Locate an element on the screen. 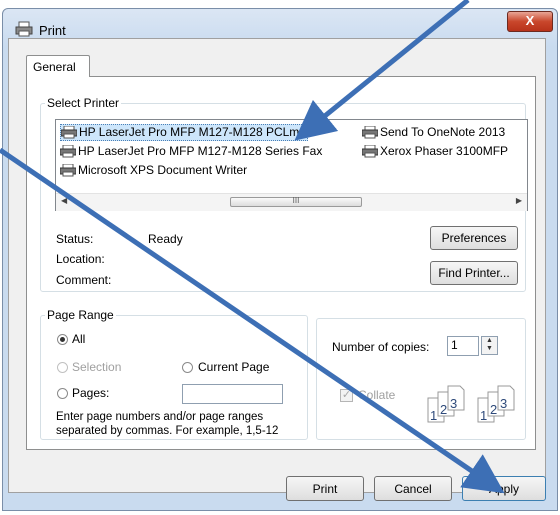 This screenshot has height=515, width=560. printer-item: Send To OneNote 2013 is located at coordinates (433, 132).